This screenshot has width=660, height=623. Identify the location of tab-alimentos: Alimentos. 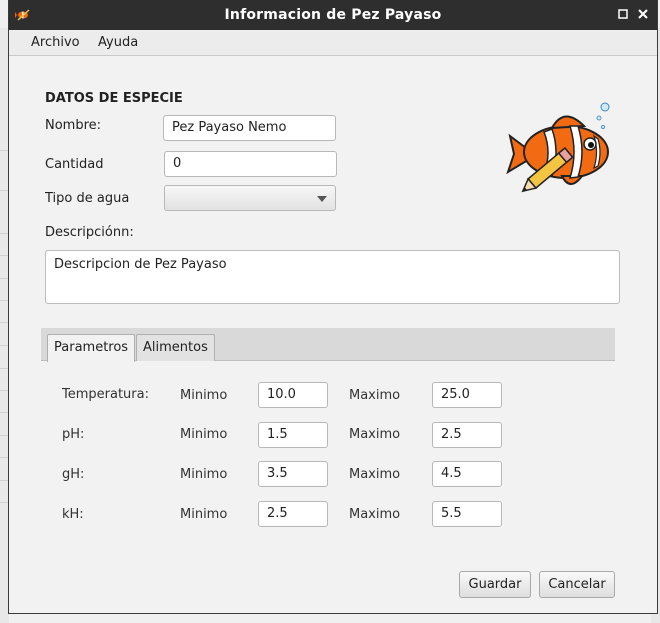
(175, 347).